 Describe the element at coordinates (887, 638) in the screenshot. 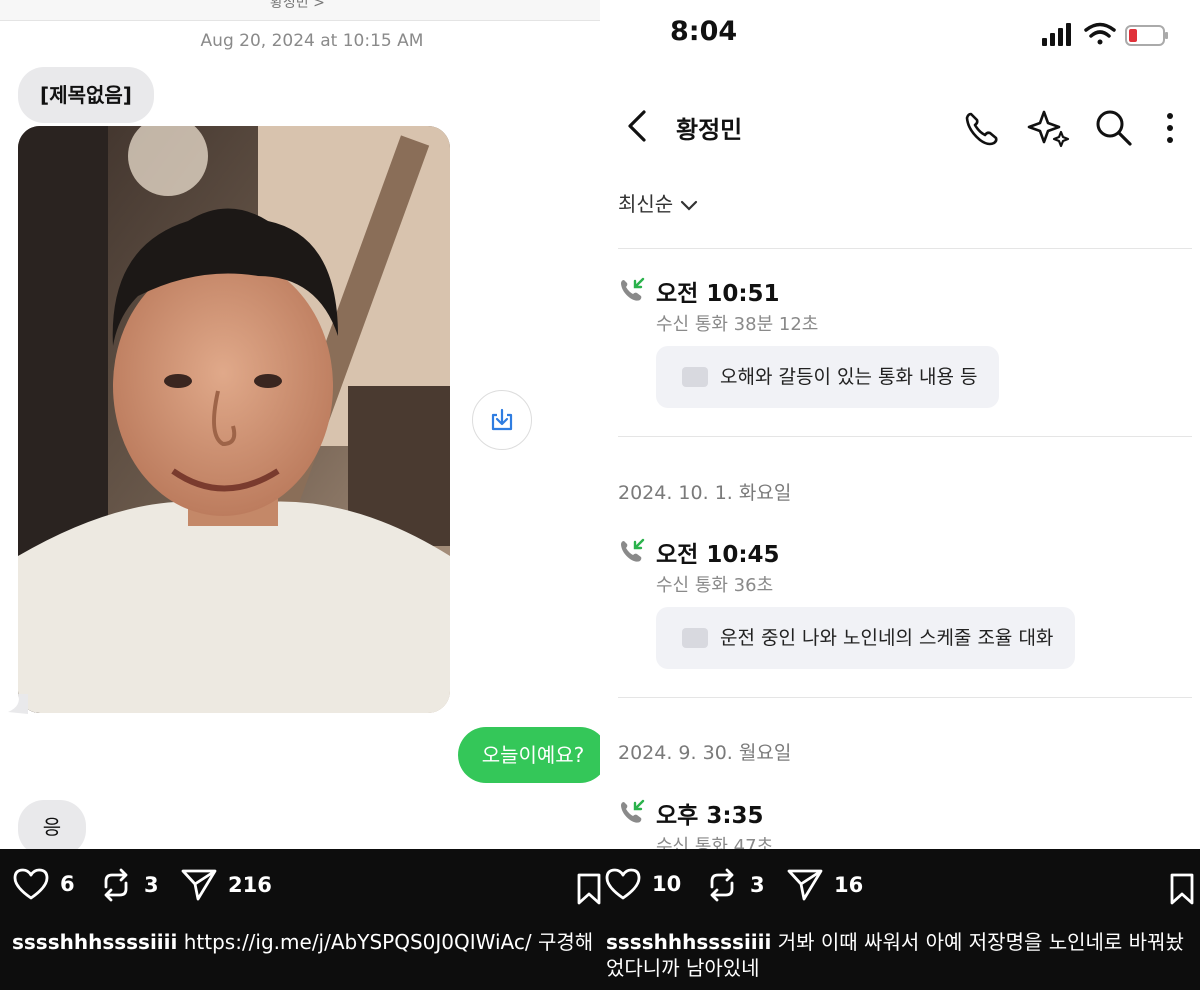

I see `call-summary-text: 운전 중인 나와 노인네의 스케줄 조율 대화` at that location.